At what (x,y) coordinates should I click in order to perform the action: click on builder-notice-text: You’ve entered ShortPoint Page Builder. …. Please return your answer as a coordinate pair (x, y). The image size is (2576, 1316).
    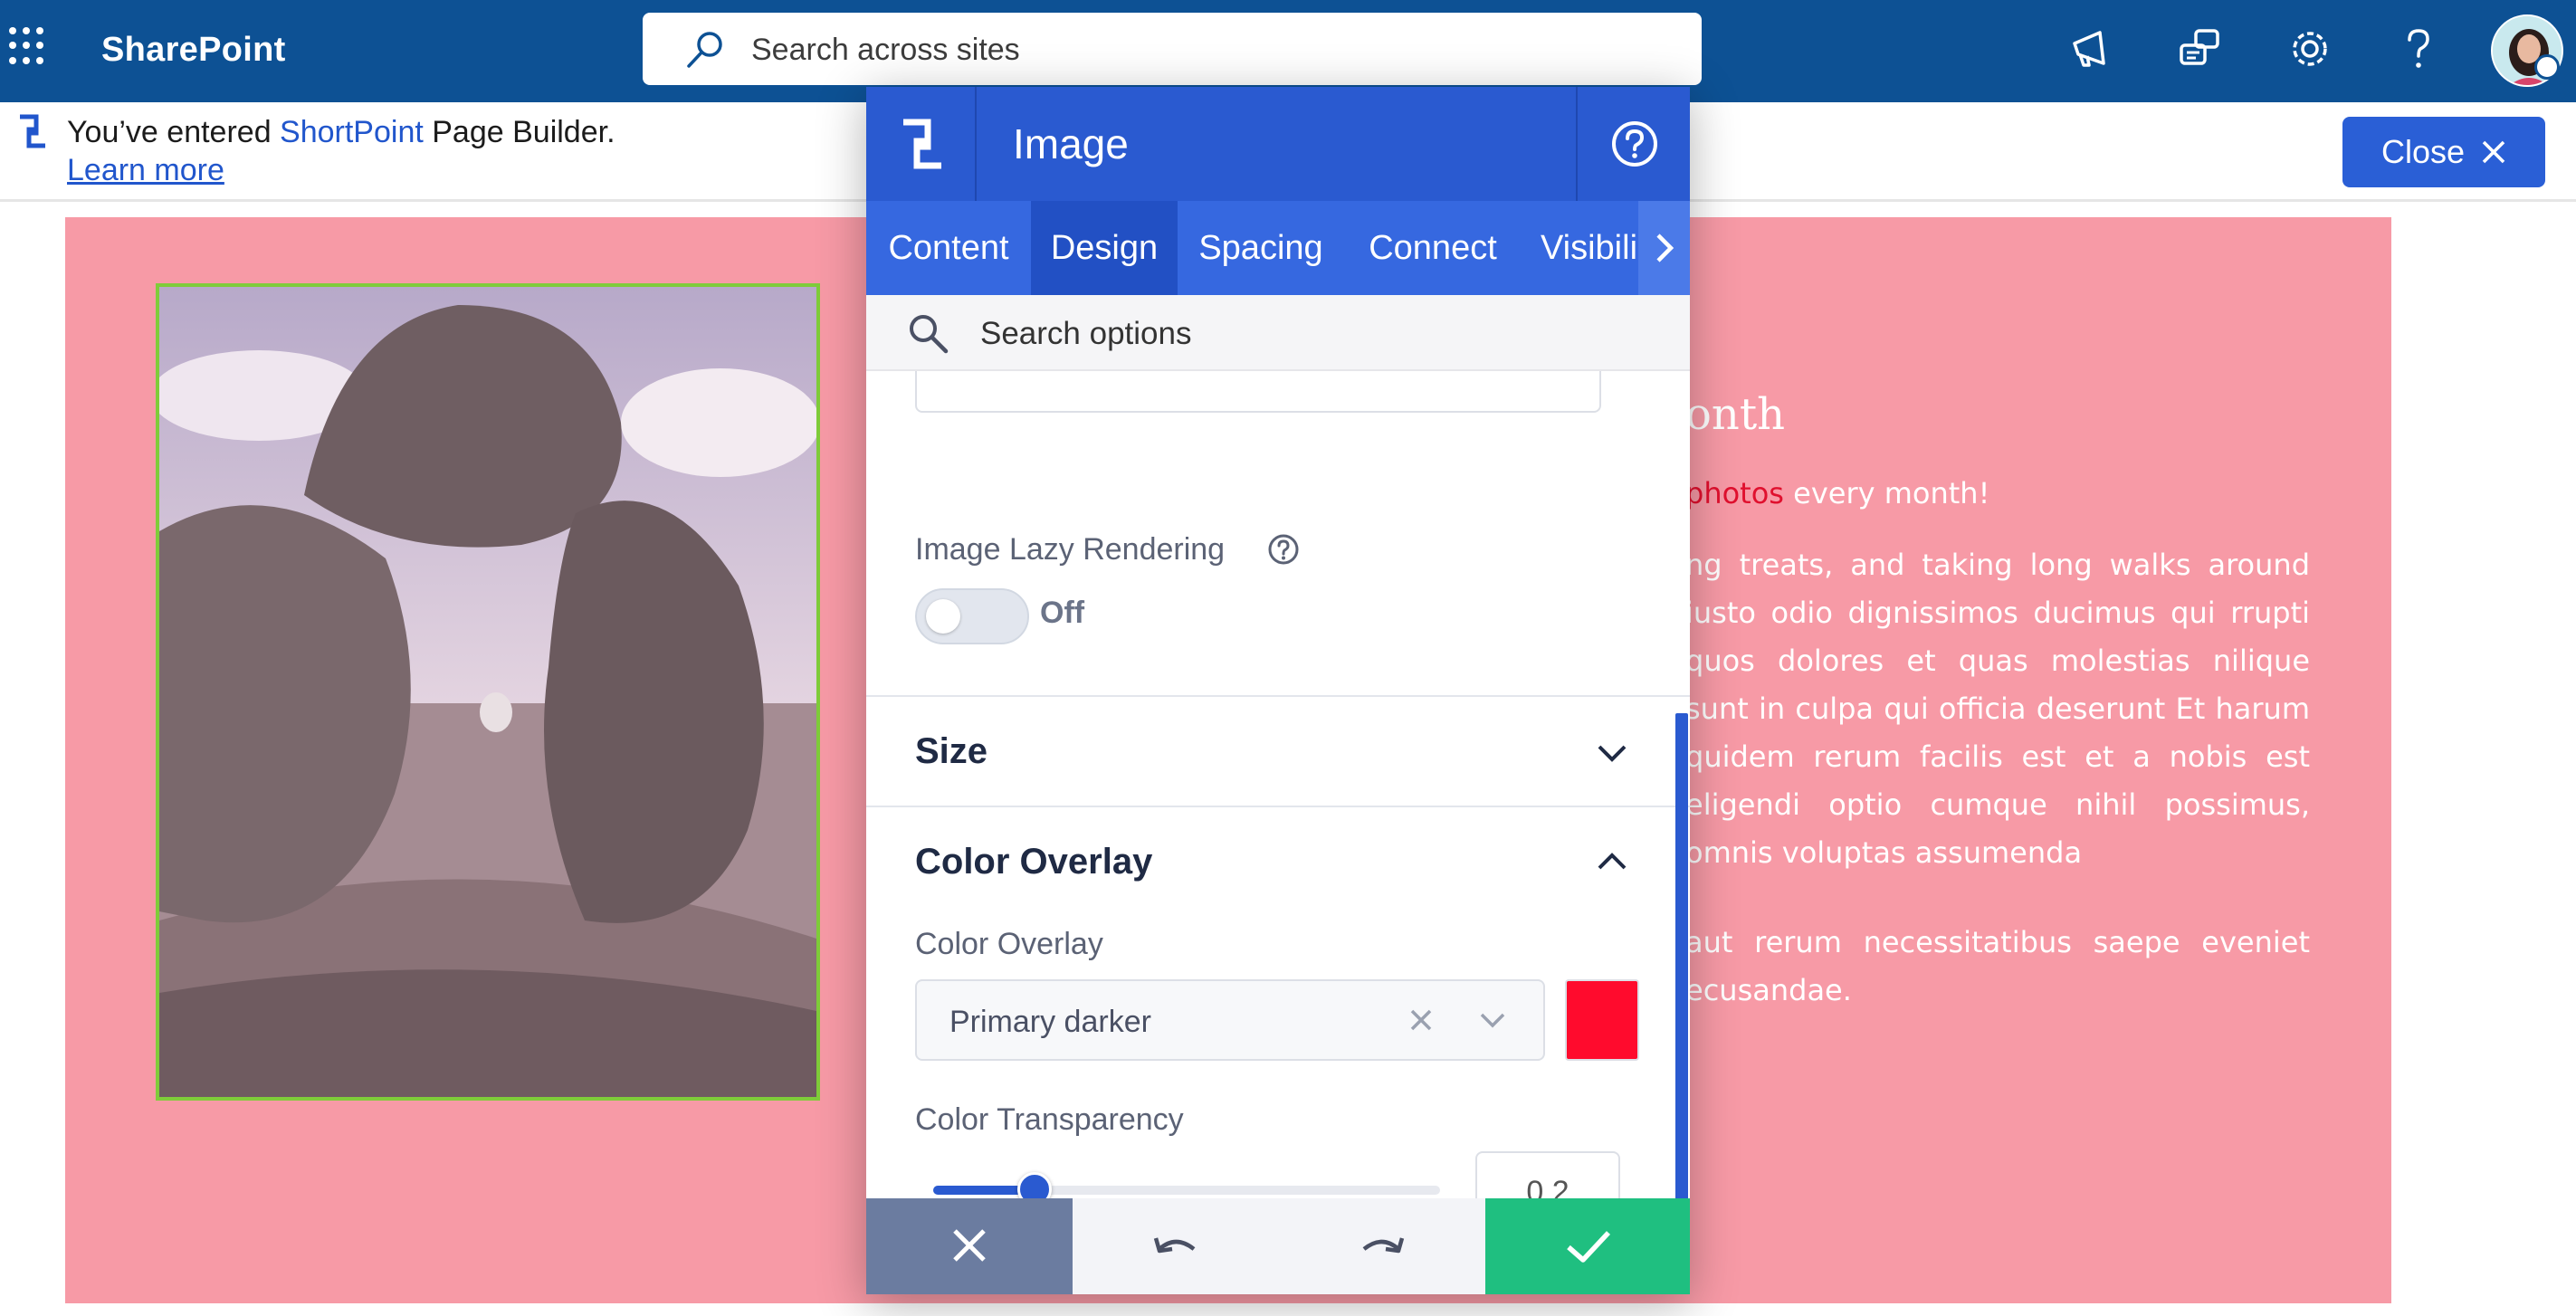
    Looking at the image, I should click on (347, 151).